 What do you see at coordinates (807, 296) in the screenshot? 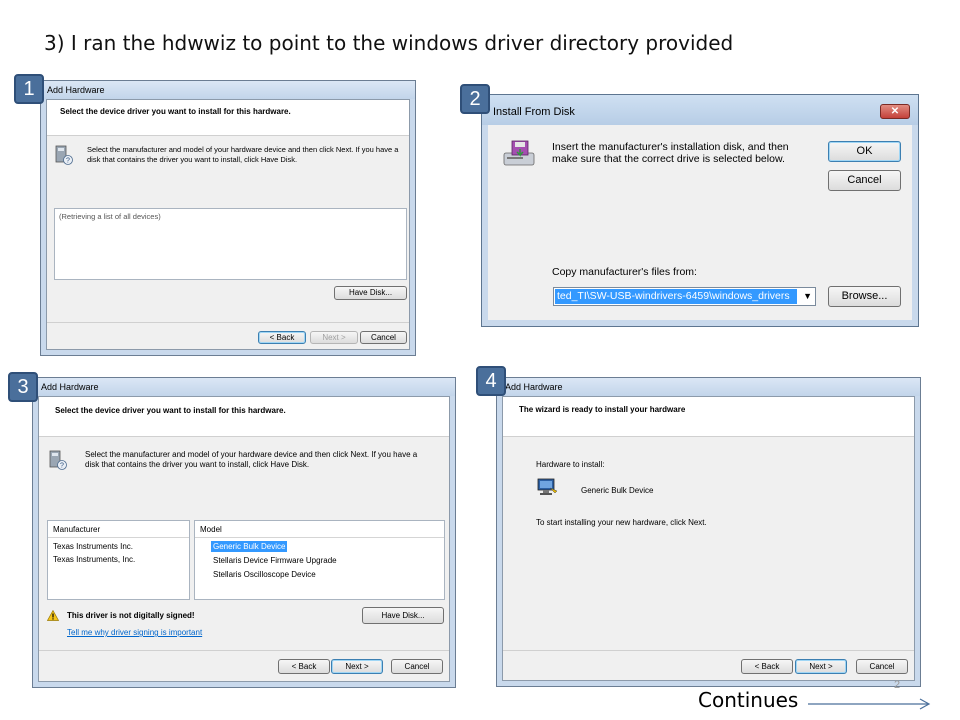
I see `chevron-down-icon: ▼` at bounding box center [807, 296].